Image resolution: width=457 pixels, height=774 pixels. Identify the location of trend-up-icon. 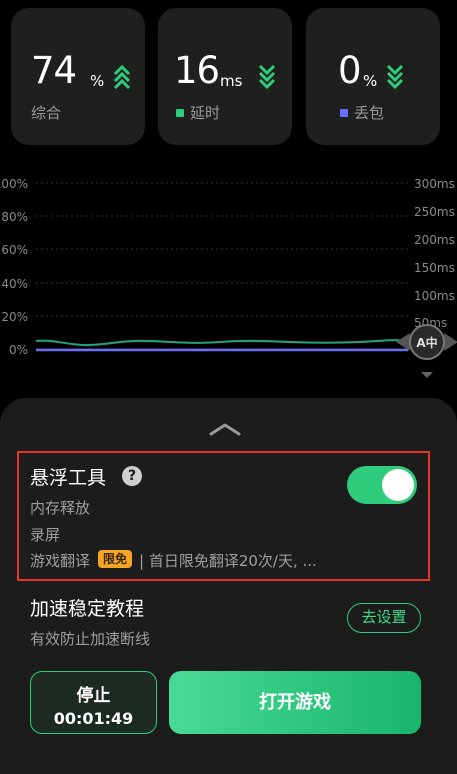
(122, 77).